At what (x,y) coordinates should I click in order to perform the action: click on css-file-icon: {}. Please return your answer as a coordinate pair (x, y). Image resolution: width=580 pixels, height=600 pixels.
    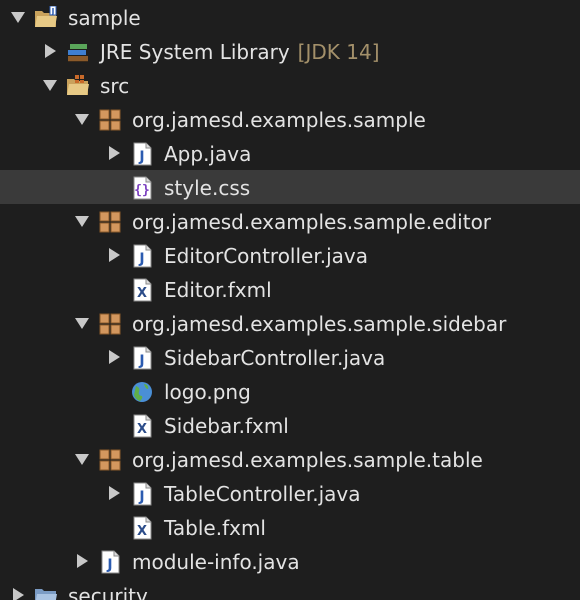
    Looking at the image, I should click on (142, 188).